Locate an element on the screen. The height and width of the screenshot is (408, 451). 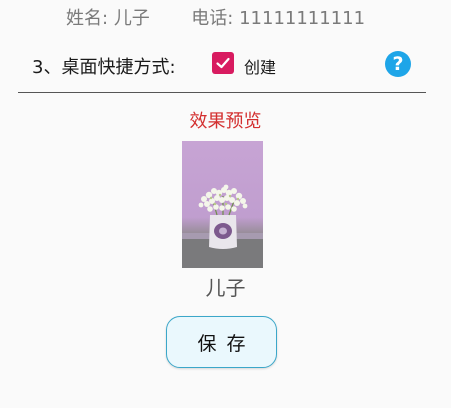
contact-info: 姓名: 儿子 电话: 11111111111 is located at coordinates (215, 17).